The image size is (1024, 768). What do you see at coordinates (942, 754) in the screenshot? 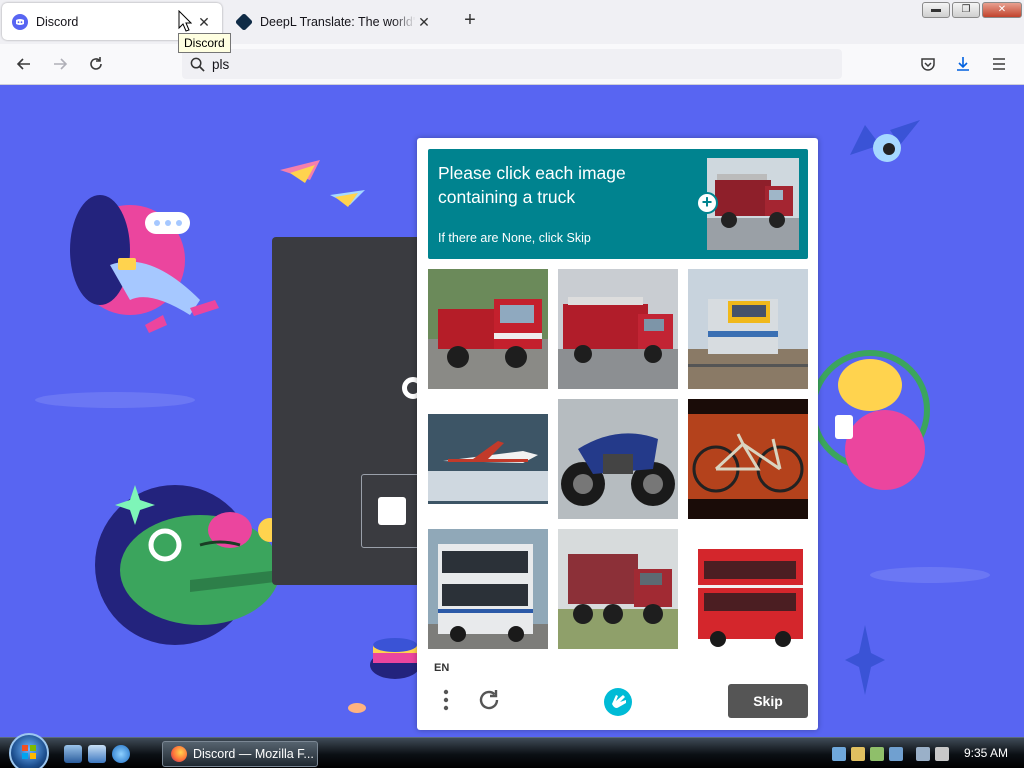
I see `volume-muted-icon` at bounding box center [942, 754].